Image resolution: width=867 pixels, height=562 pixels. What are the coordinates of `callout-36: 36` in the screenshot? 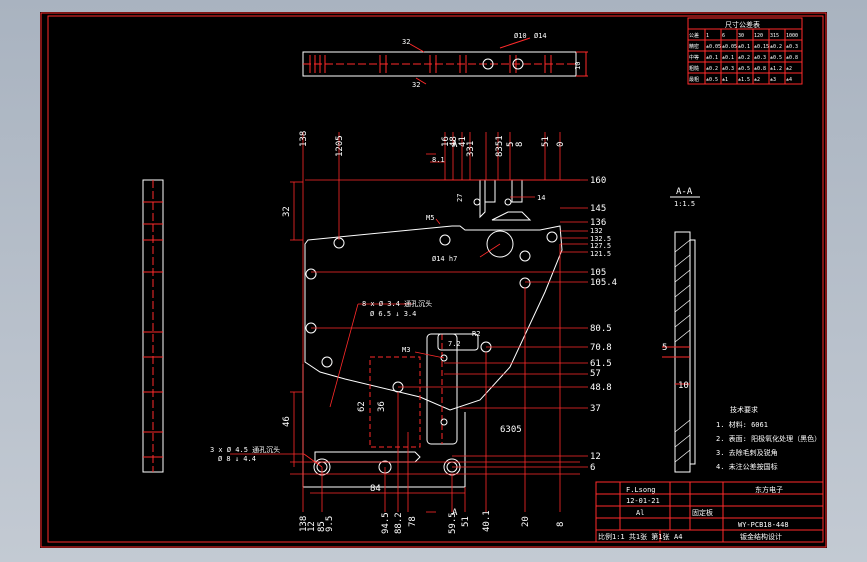 It's located at (382, 406).